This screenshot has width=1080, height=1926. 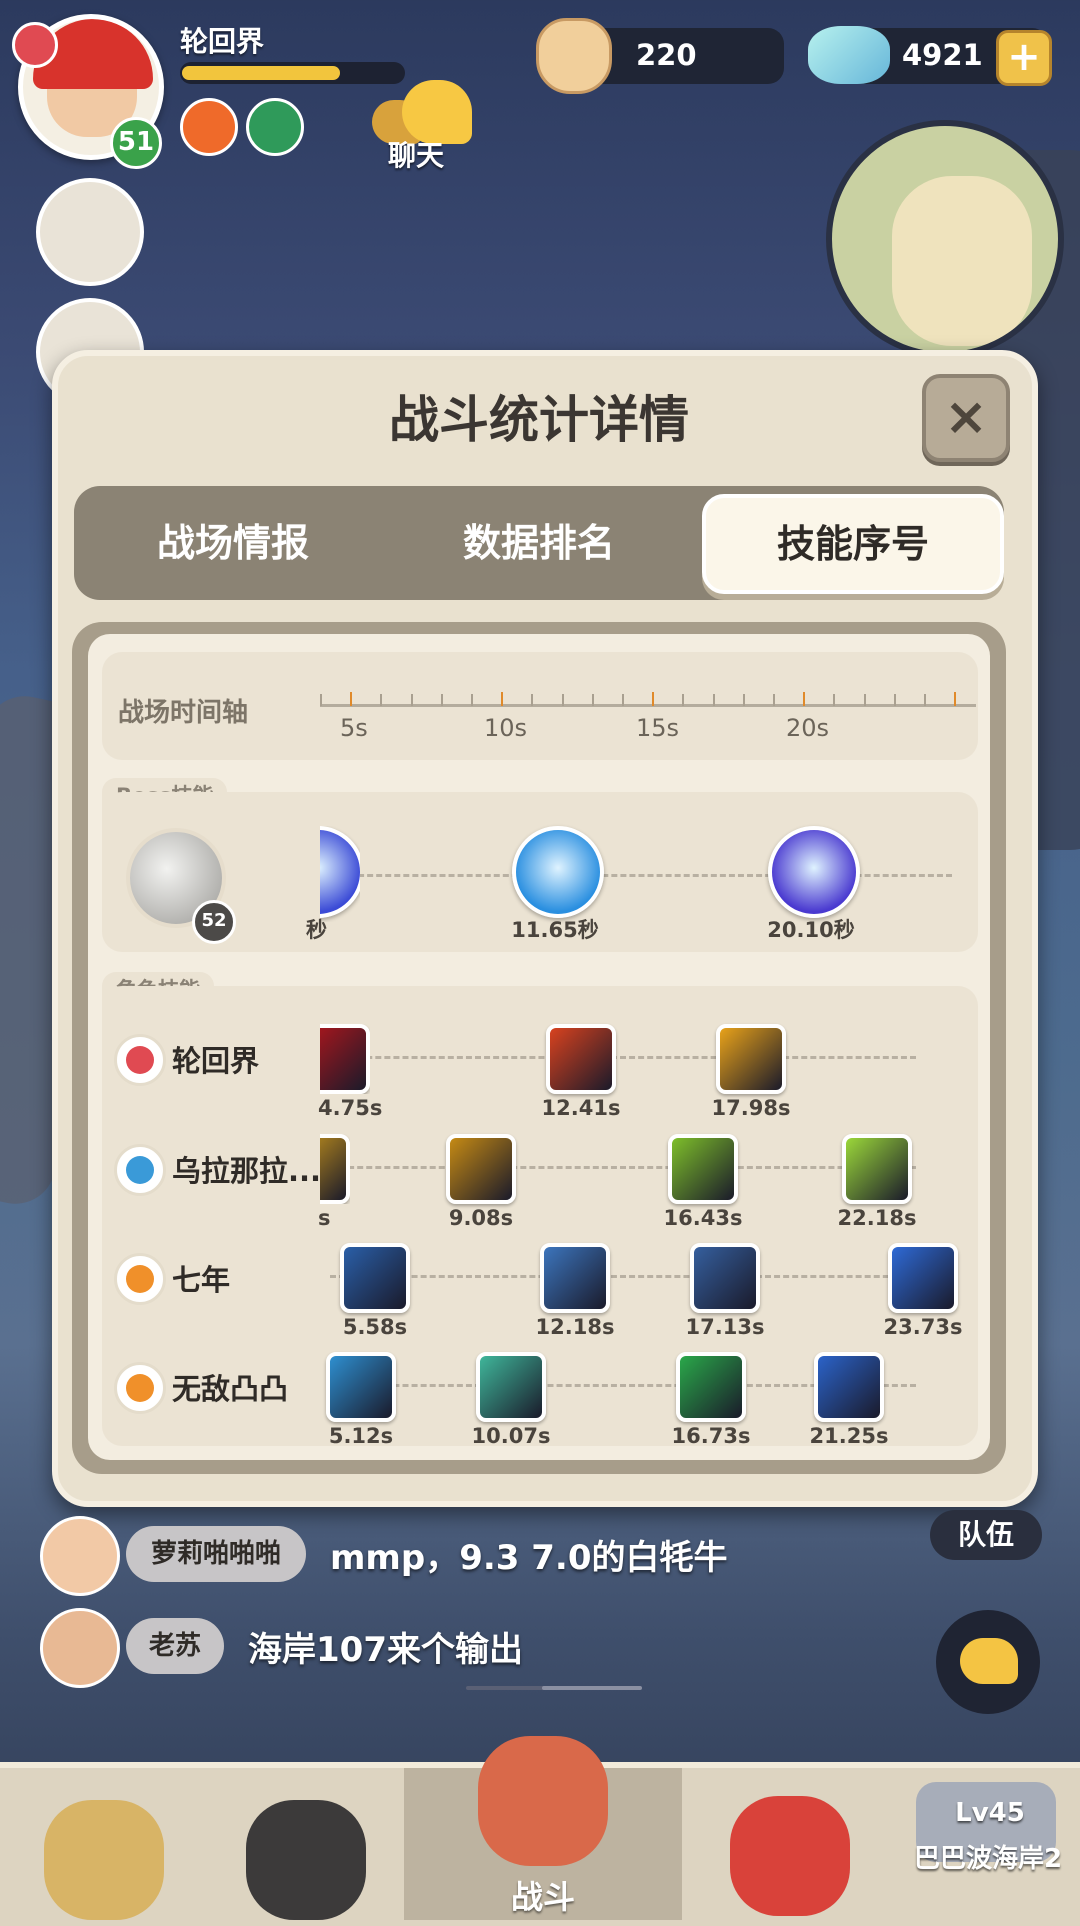 What do you see at coordinates (790, 1856) in the screenshot?
I see `nav-dino-icon` at bounding box center [790, 1856].